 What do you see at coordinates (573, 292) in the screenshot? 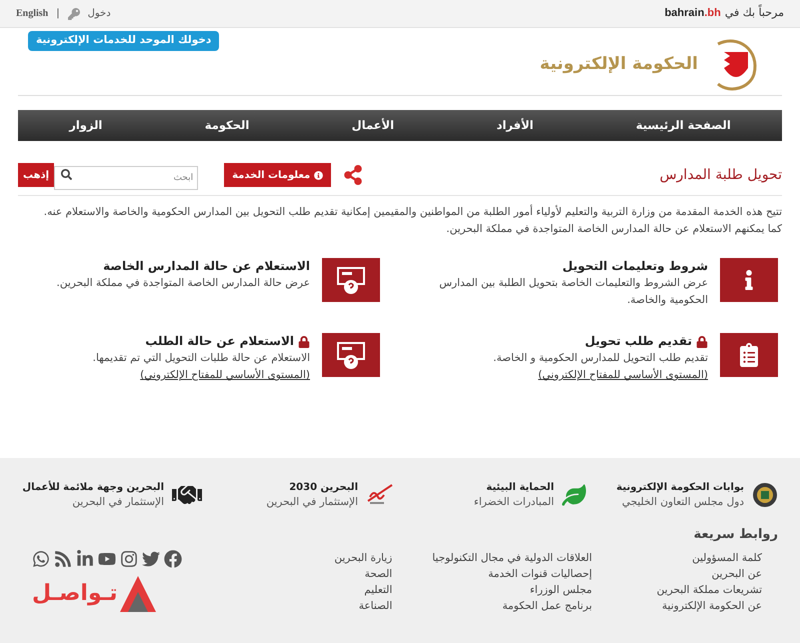
I see `service-description: عرض الشروط والتعليمات الخاصة بتحويل الطلبة بين المدارس الحكومية والخاصة.` at bounding box center [573, 292].